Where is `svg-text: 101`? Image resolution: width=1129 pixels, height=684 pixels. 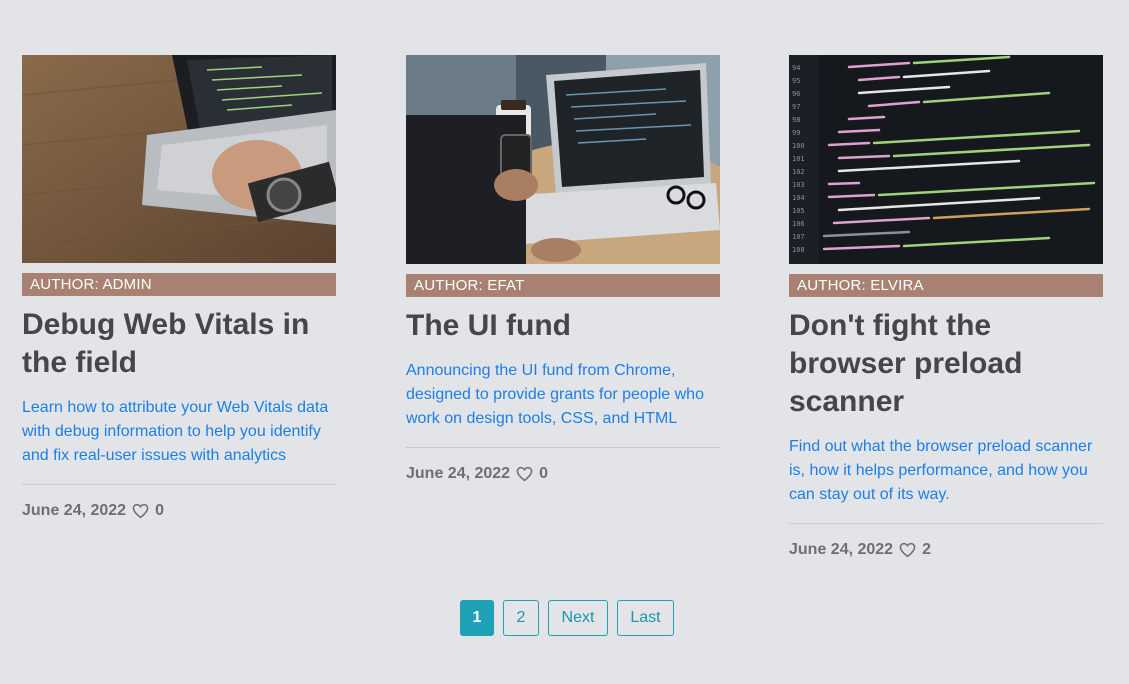
svg-text: 101 is located at coordinates (798, 159).